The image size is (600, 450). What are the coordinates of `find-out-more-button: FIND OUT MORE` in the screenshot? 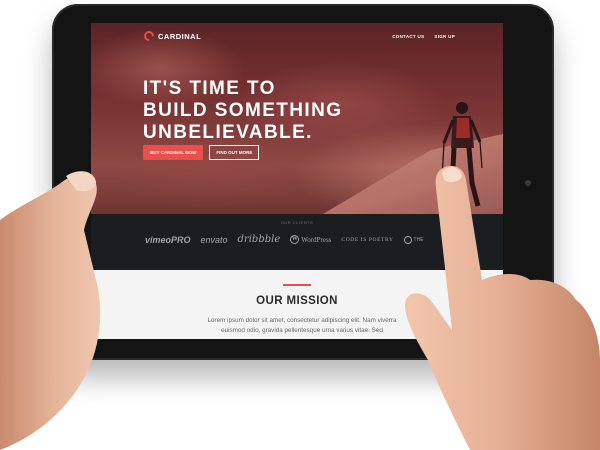 It's located at (234, 152).